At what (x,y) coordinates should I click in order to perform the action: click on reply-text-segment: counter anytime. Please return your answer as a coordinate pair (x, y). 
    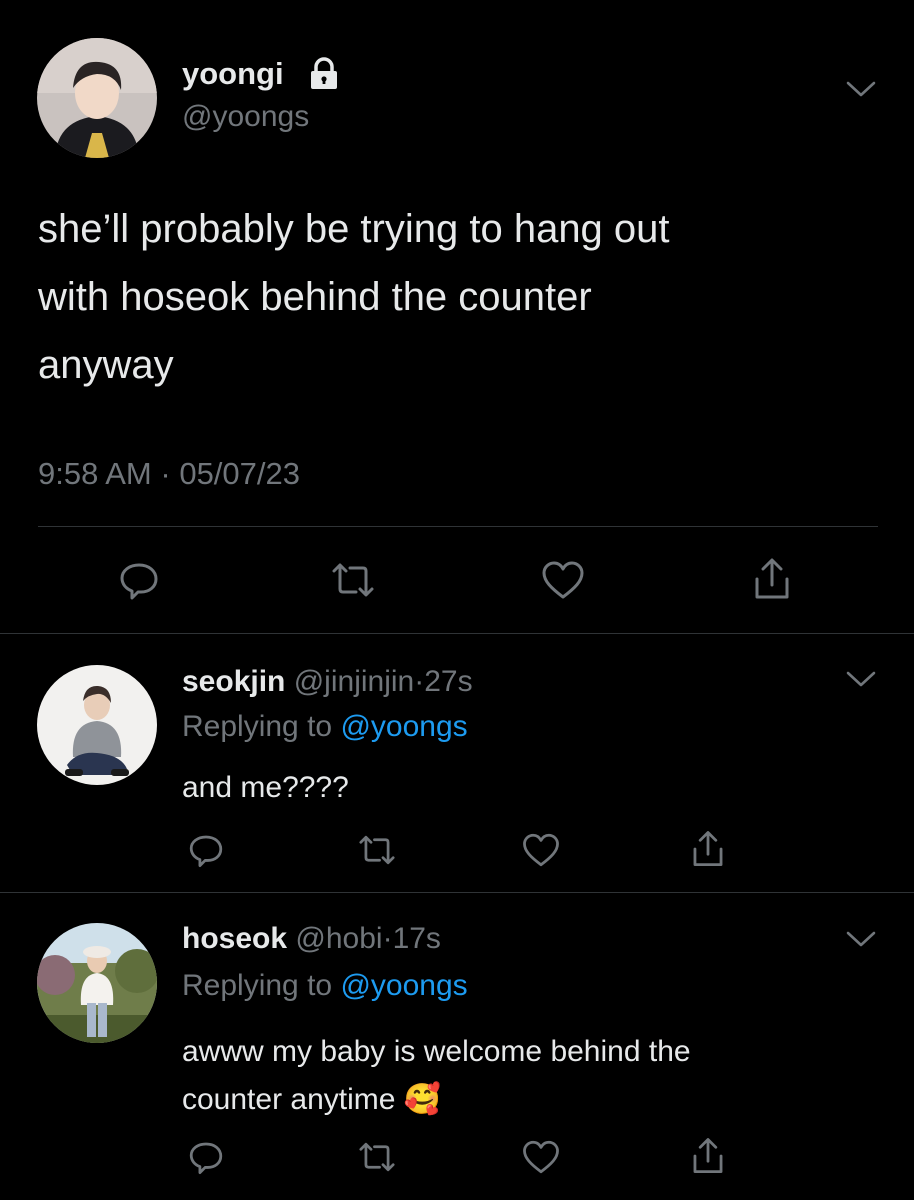
    Looking at the image, I should click on (289, 1099).